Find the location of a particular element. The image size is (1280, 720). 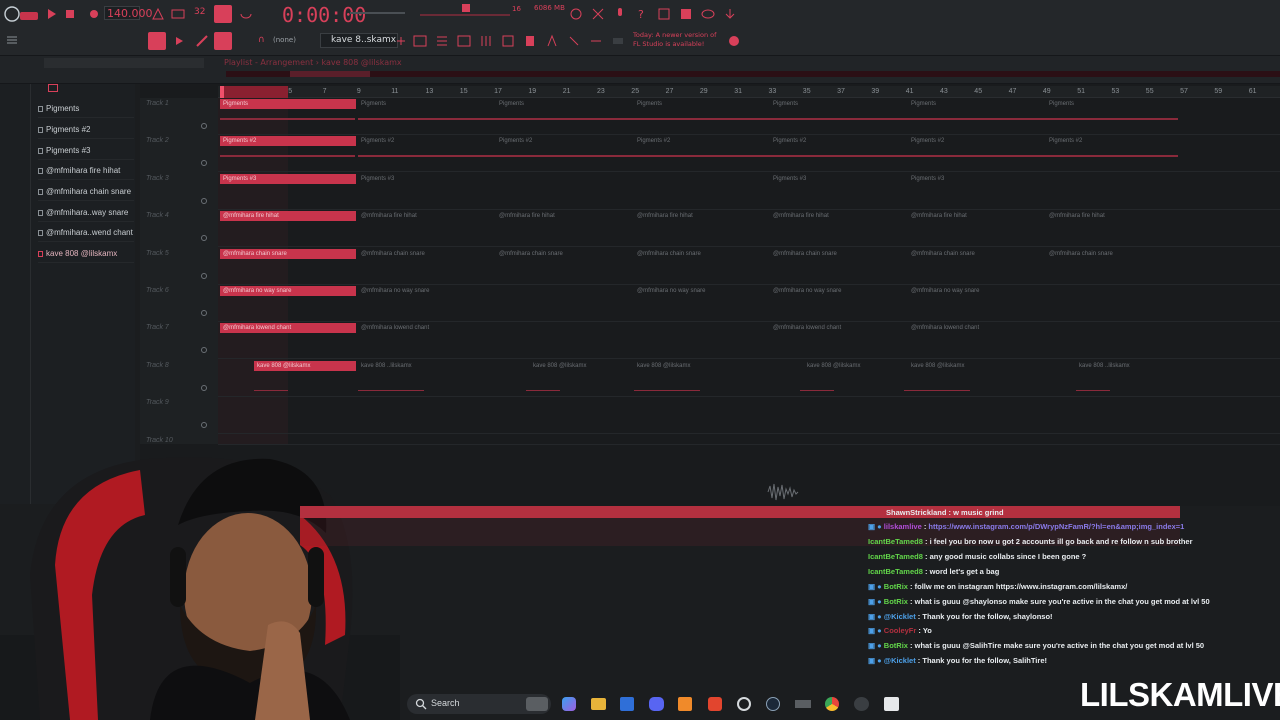

loop-icon is located at coordinates (246, 14).